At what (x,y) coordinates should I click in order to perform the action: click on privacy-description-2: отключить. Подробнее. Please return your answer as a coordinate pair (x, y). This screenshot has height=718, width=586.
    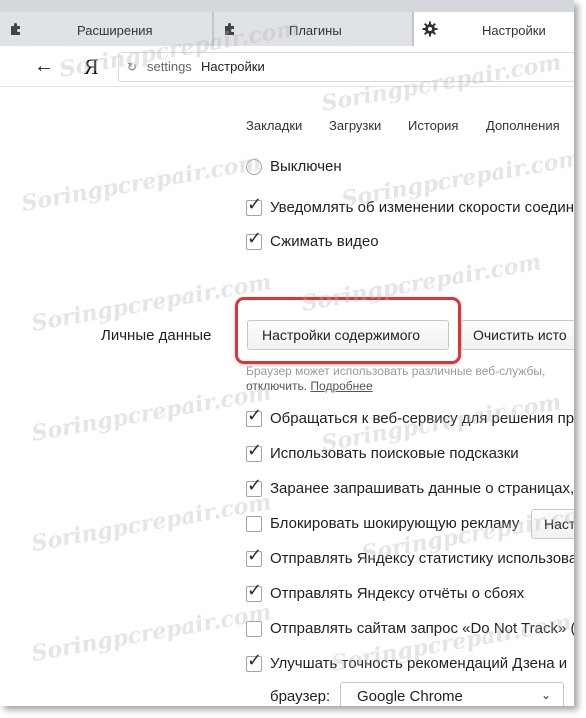
    Looking at the image, I should click on (309, 386).